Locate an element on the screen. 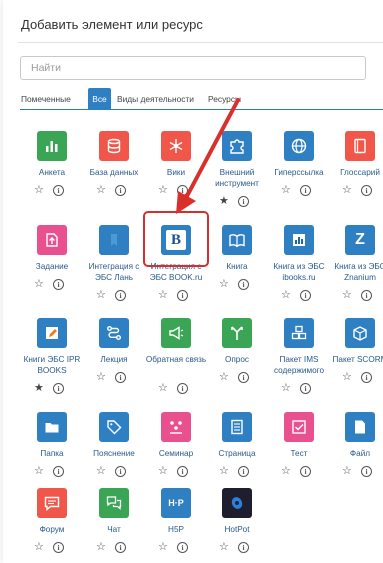 This screenshot has height=563, width=383. activity-label: База данных is located at coordinates (114, 172).